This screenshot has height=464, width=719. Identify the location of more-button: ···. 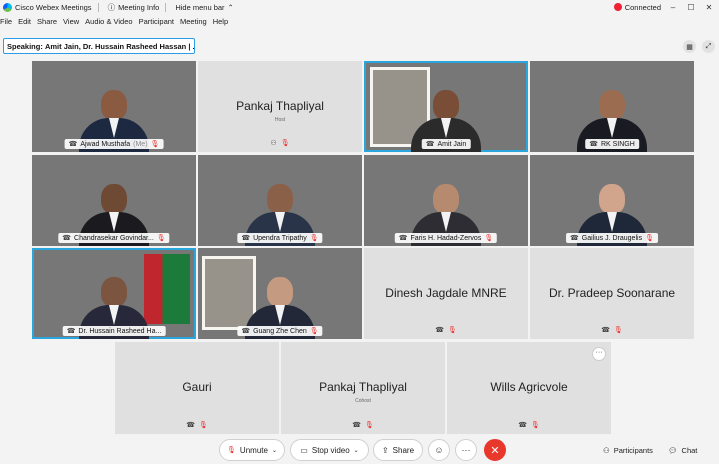
(466, 450).